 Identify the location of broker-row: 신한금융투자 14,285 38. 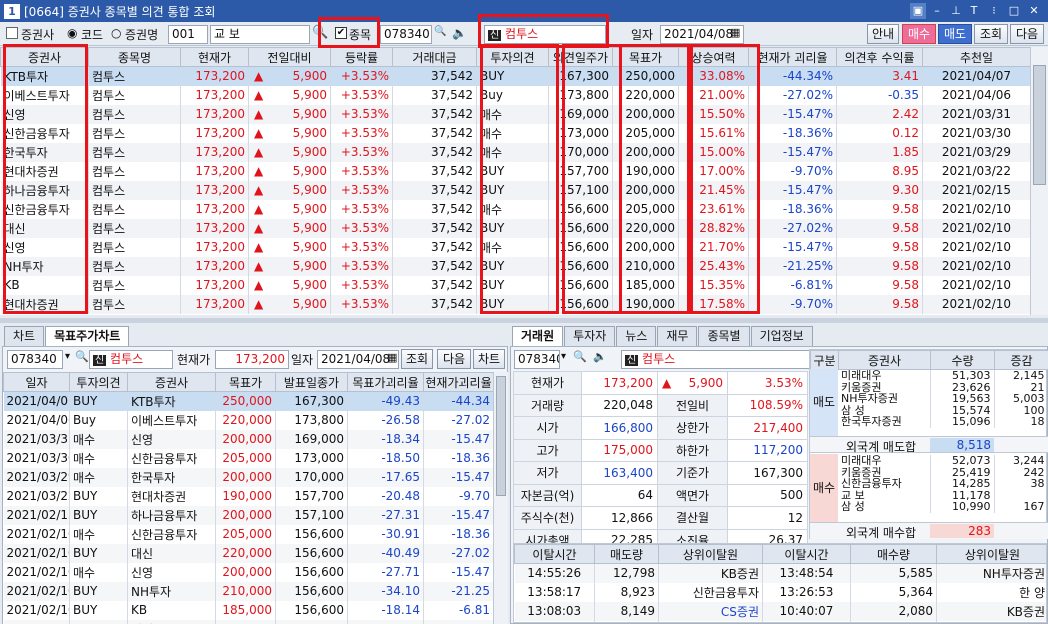
(943, 484).